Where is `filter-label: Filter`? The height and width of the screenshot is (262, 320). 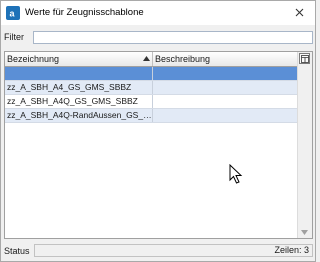
filter-label: Filter is located at coordinates (14, 37).